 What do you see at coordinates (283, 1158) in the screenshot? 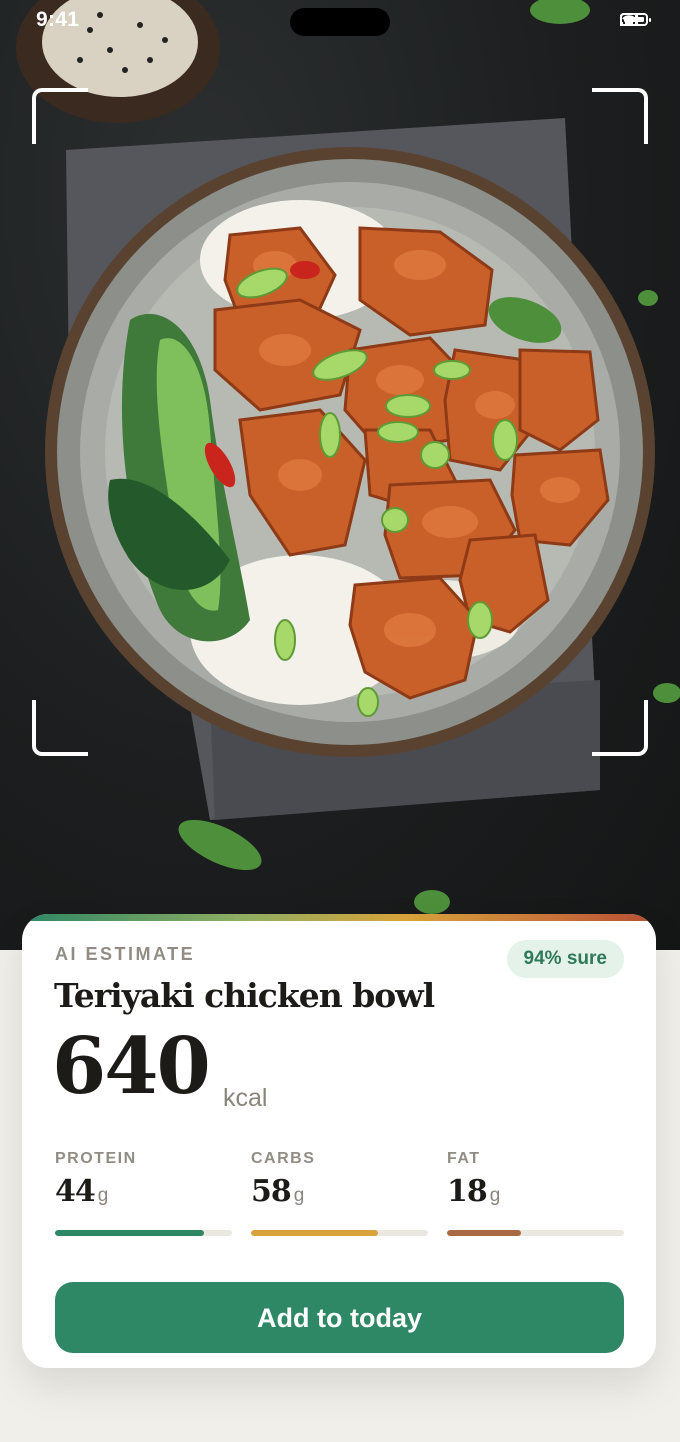
I see `macro-label: CARBS` at bounding box center [283, 1158].